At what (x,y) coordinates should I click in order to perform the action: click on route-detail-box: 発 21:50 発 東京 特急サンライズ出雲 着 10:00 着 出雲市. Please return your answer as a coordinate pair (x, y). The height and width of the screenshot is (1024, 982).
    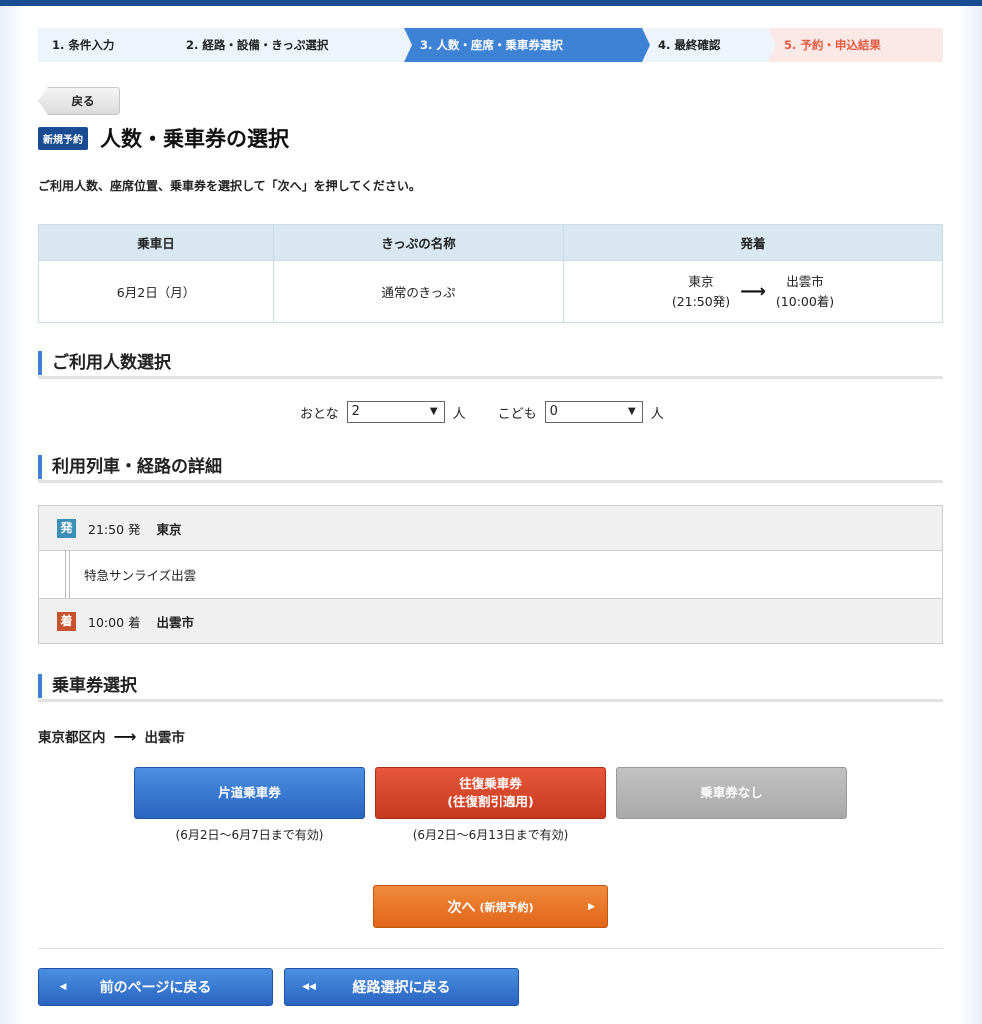
    Looking at the image, I should click on (490, 574).